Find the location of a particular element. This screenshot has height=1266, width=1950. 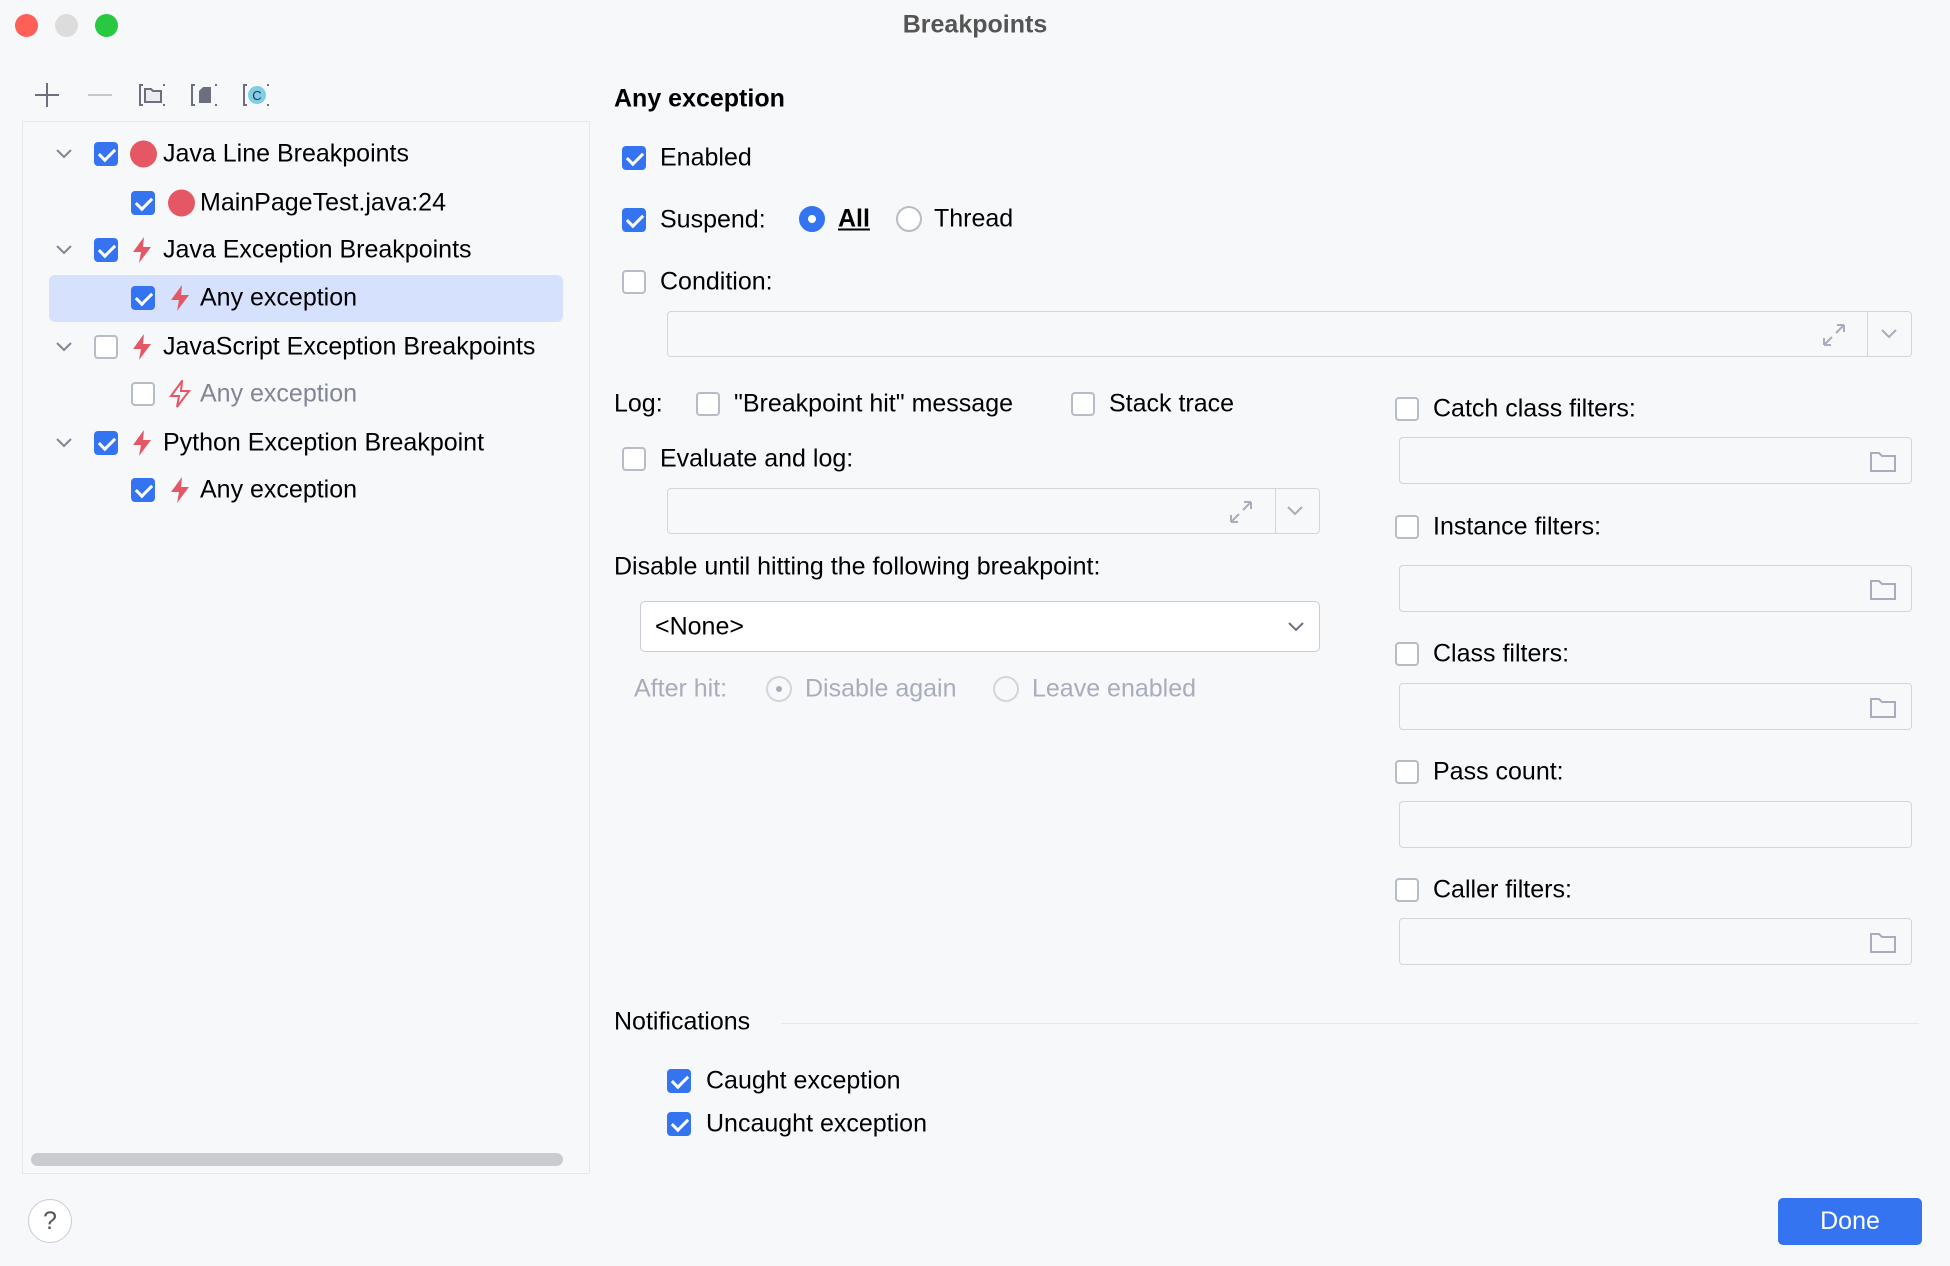

tree-item-label: JavaScript Exception Breakpoints is located at coordinates (349, 347).